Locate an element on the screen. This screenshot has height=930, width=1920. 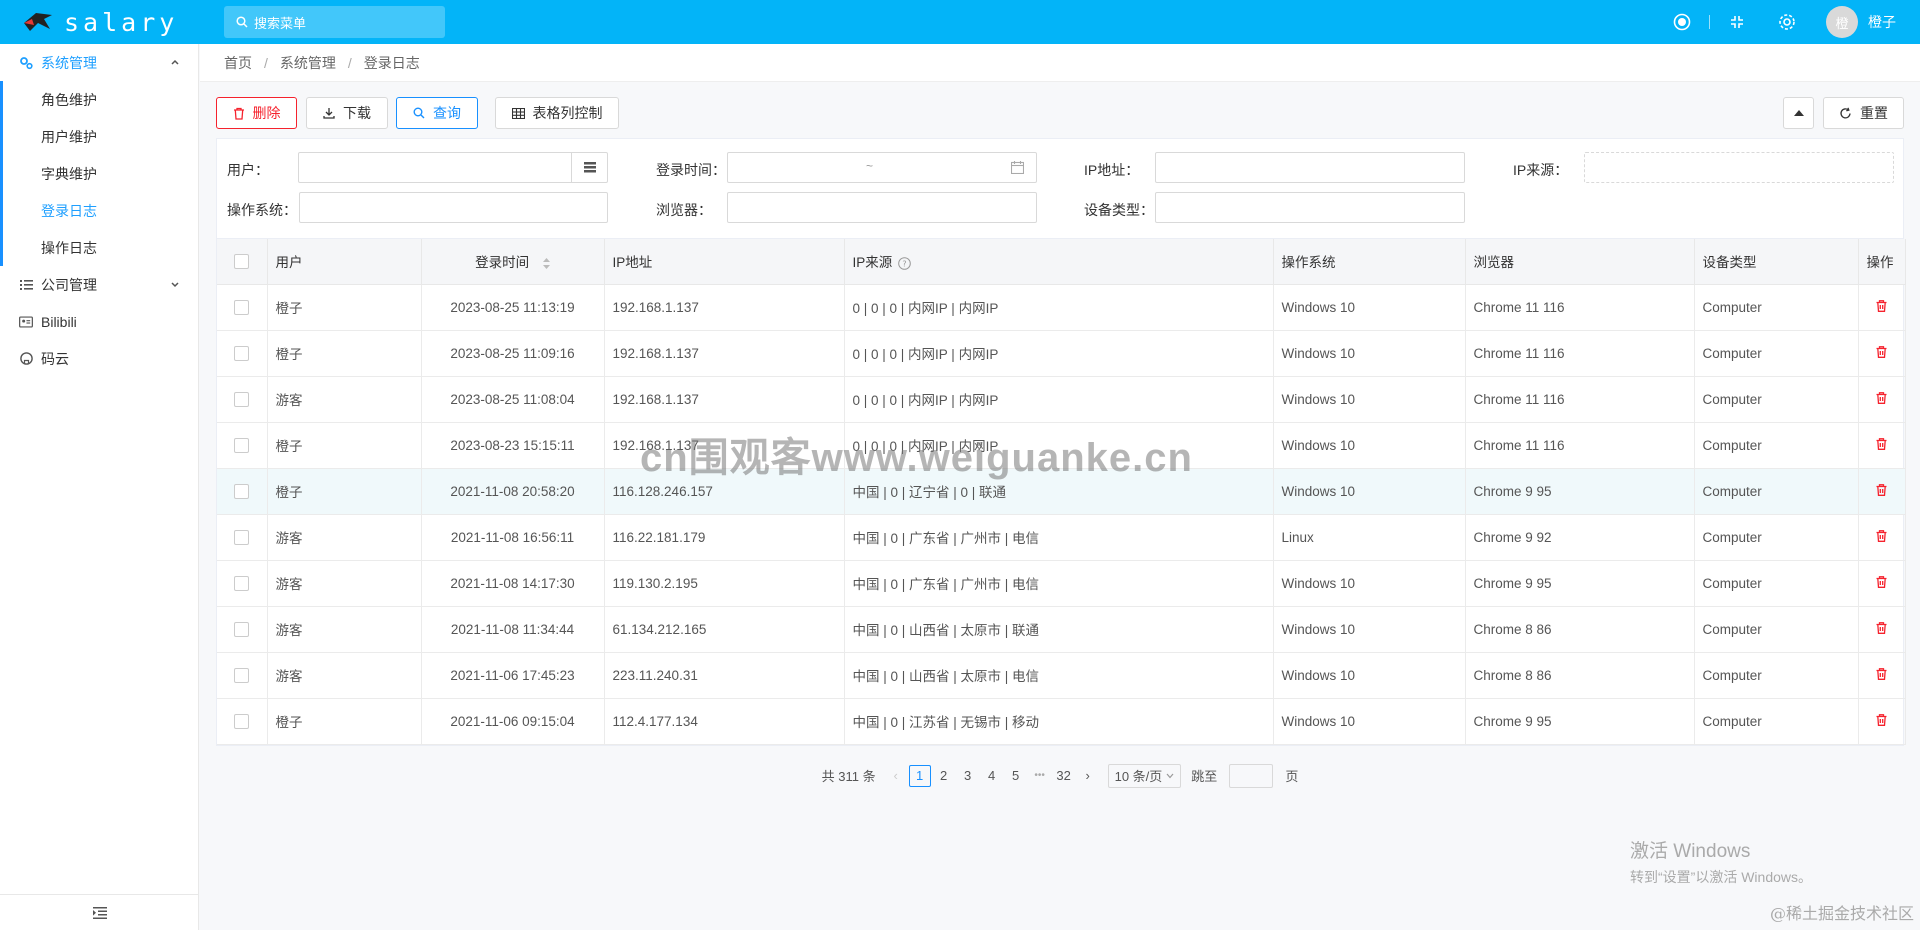
select-all-cell is located at coordinates (242, 262).